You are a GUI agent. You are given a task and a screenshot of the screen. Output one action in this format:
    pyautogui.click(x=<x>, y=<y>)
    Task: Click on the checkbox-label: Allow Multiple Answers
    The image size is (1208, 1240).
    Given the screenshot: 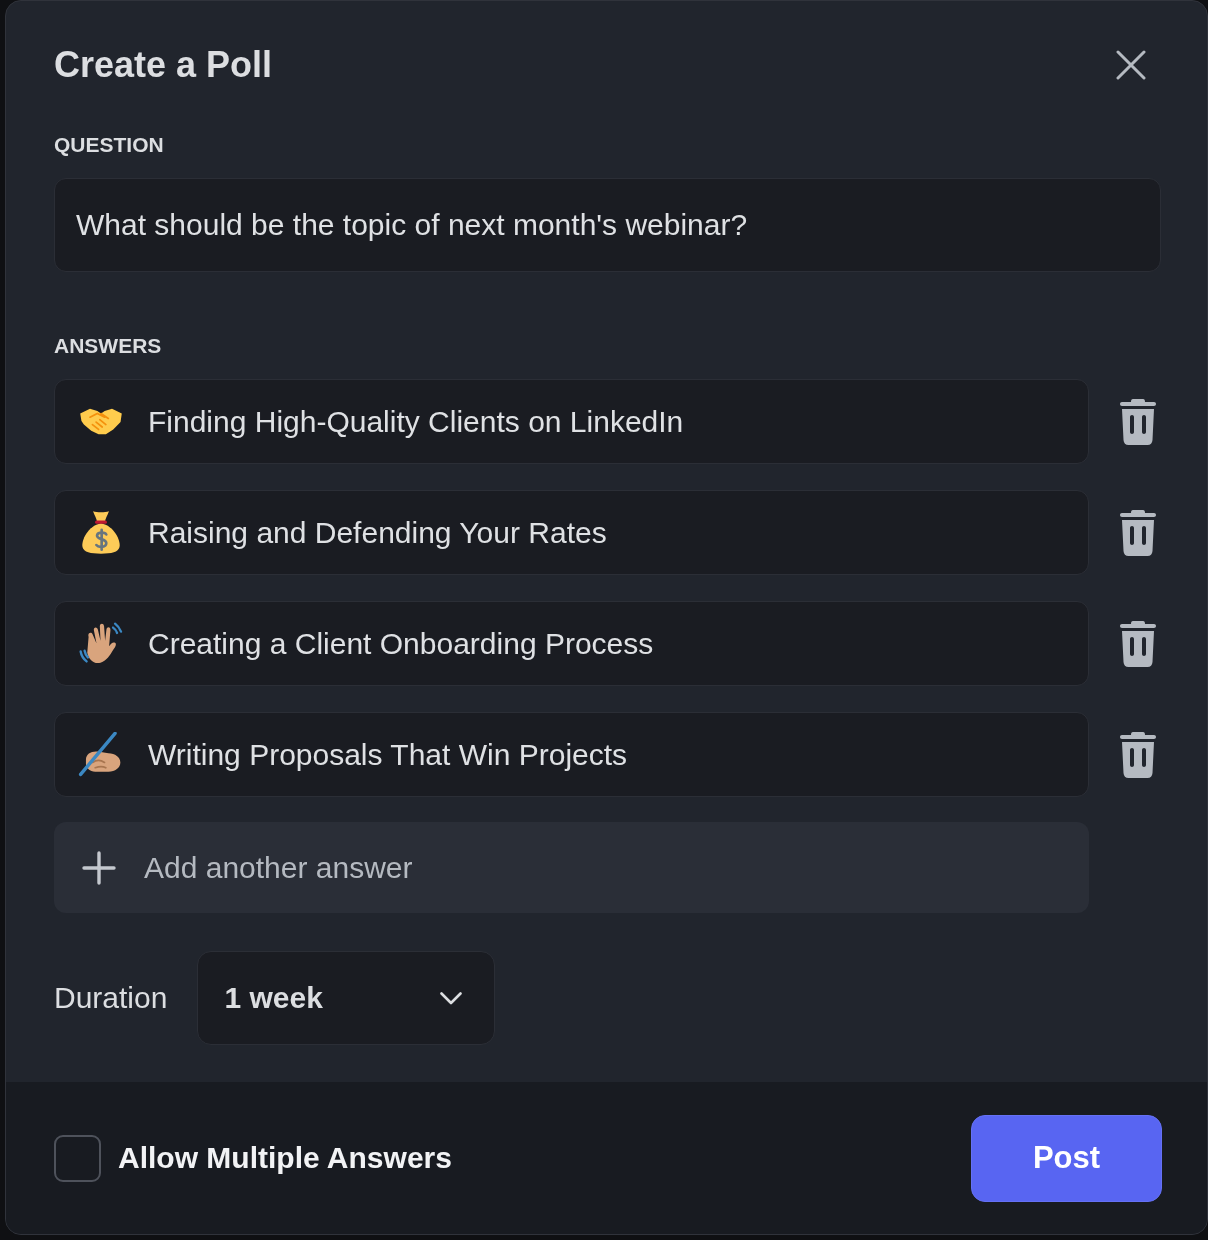 What is the action you would take?
    pyautogui.click(x=285, y=1158)
    